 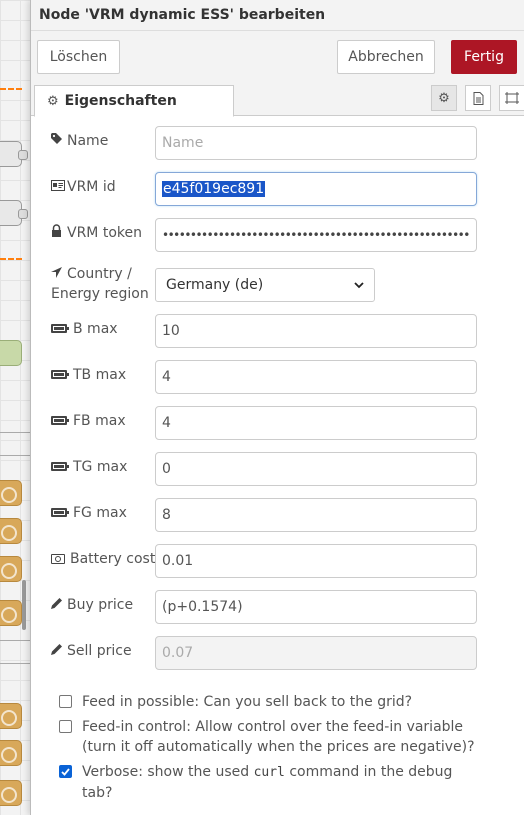 What do you see at coordinates (78, 57) in the screenshot?
I see `delete-button: Löschen` at bounding box center [78, 57].